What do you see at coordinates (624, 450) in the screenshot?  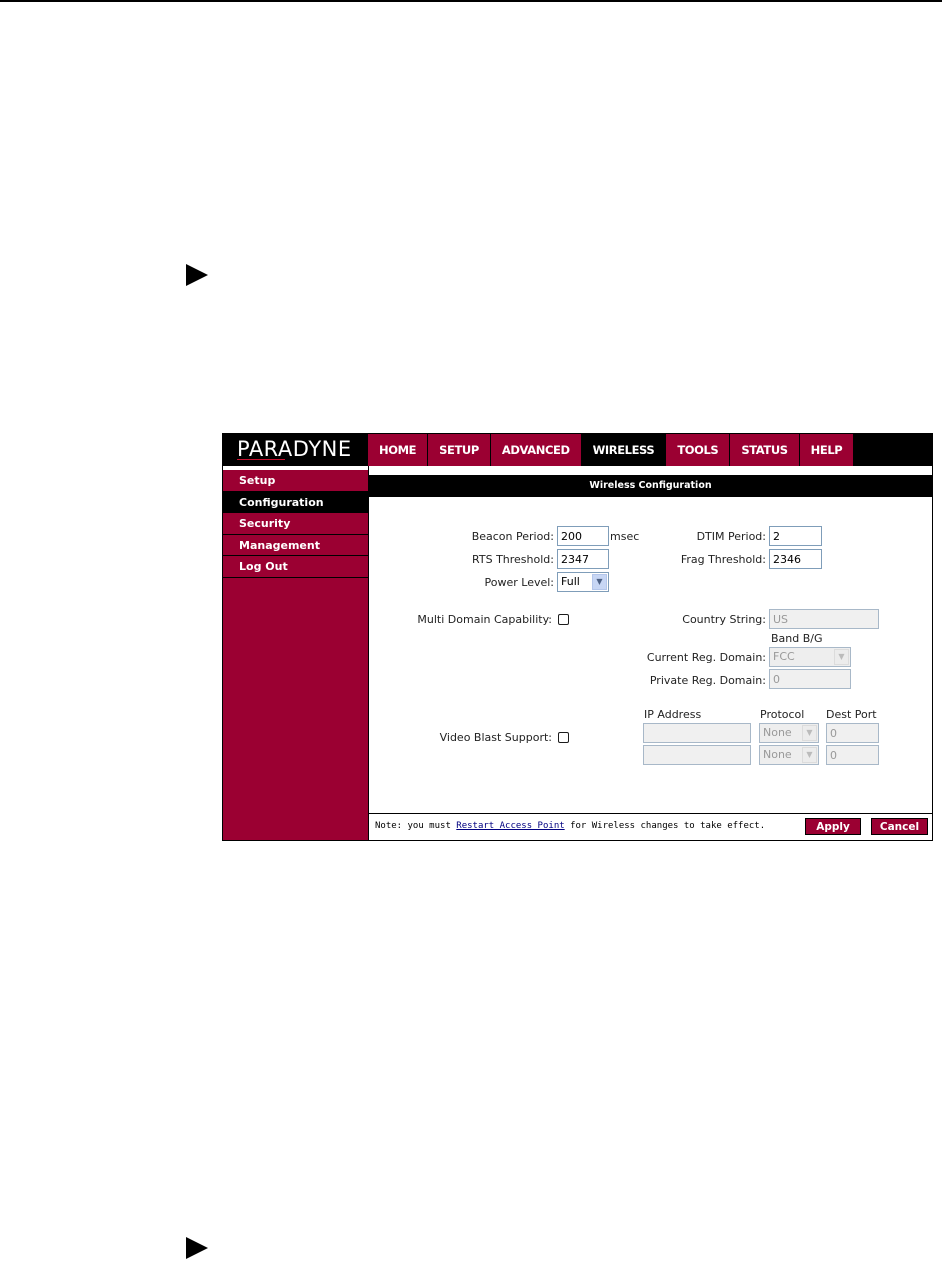 I see `nav-wireless: WIRELESS` at bounding box center [624, 450].